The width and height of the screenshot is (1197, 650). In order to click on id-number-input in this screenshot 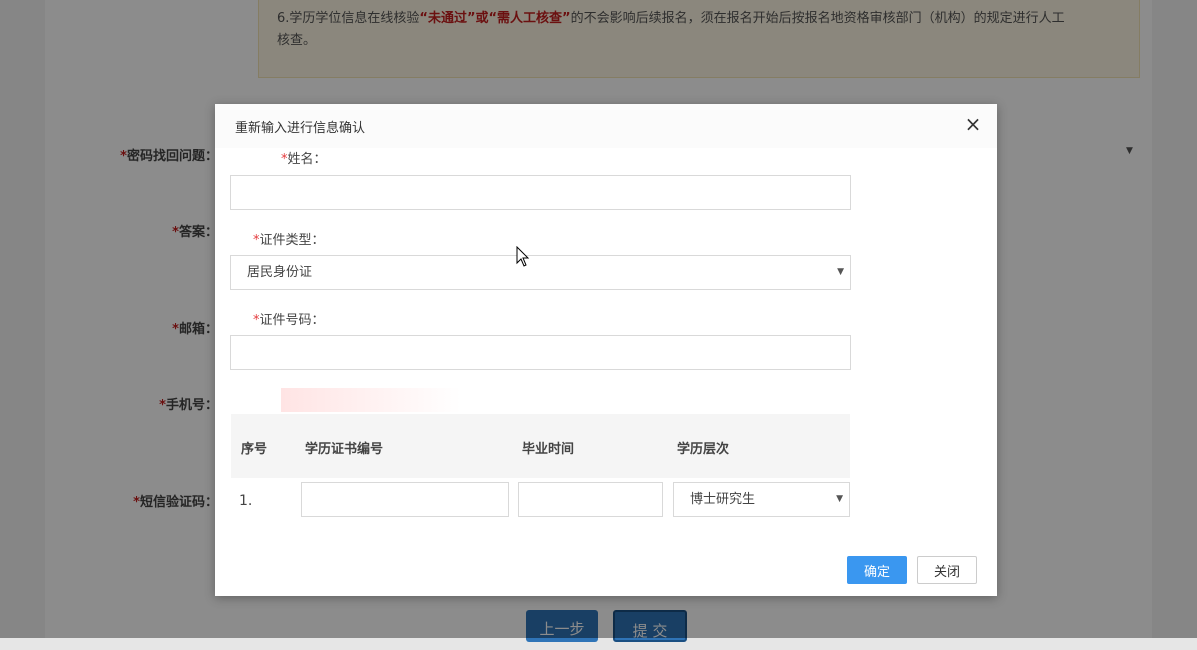, I will do `click(540, 352)`.